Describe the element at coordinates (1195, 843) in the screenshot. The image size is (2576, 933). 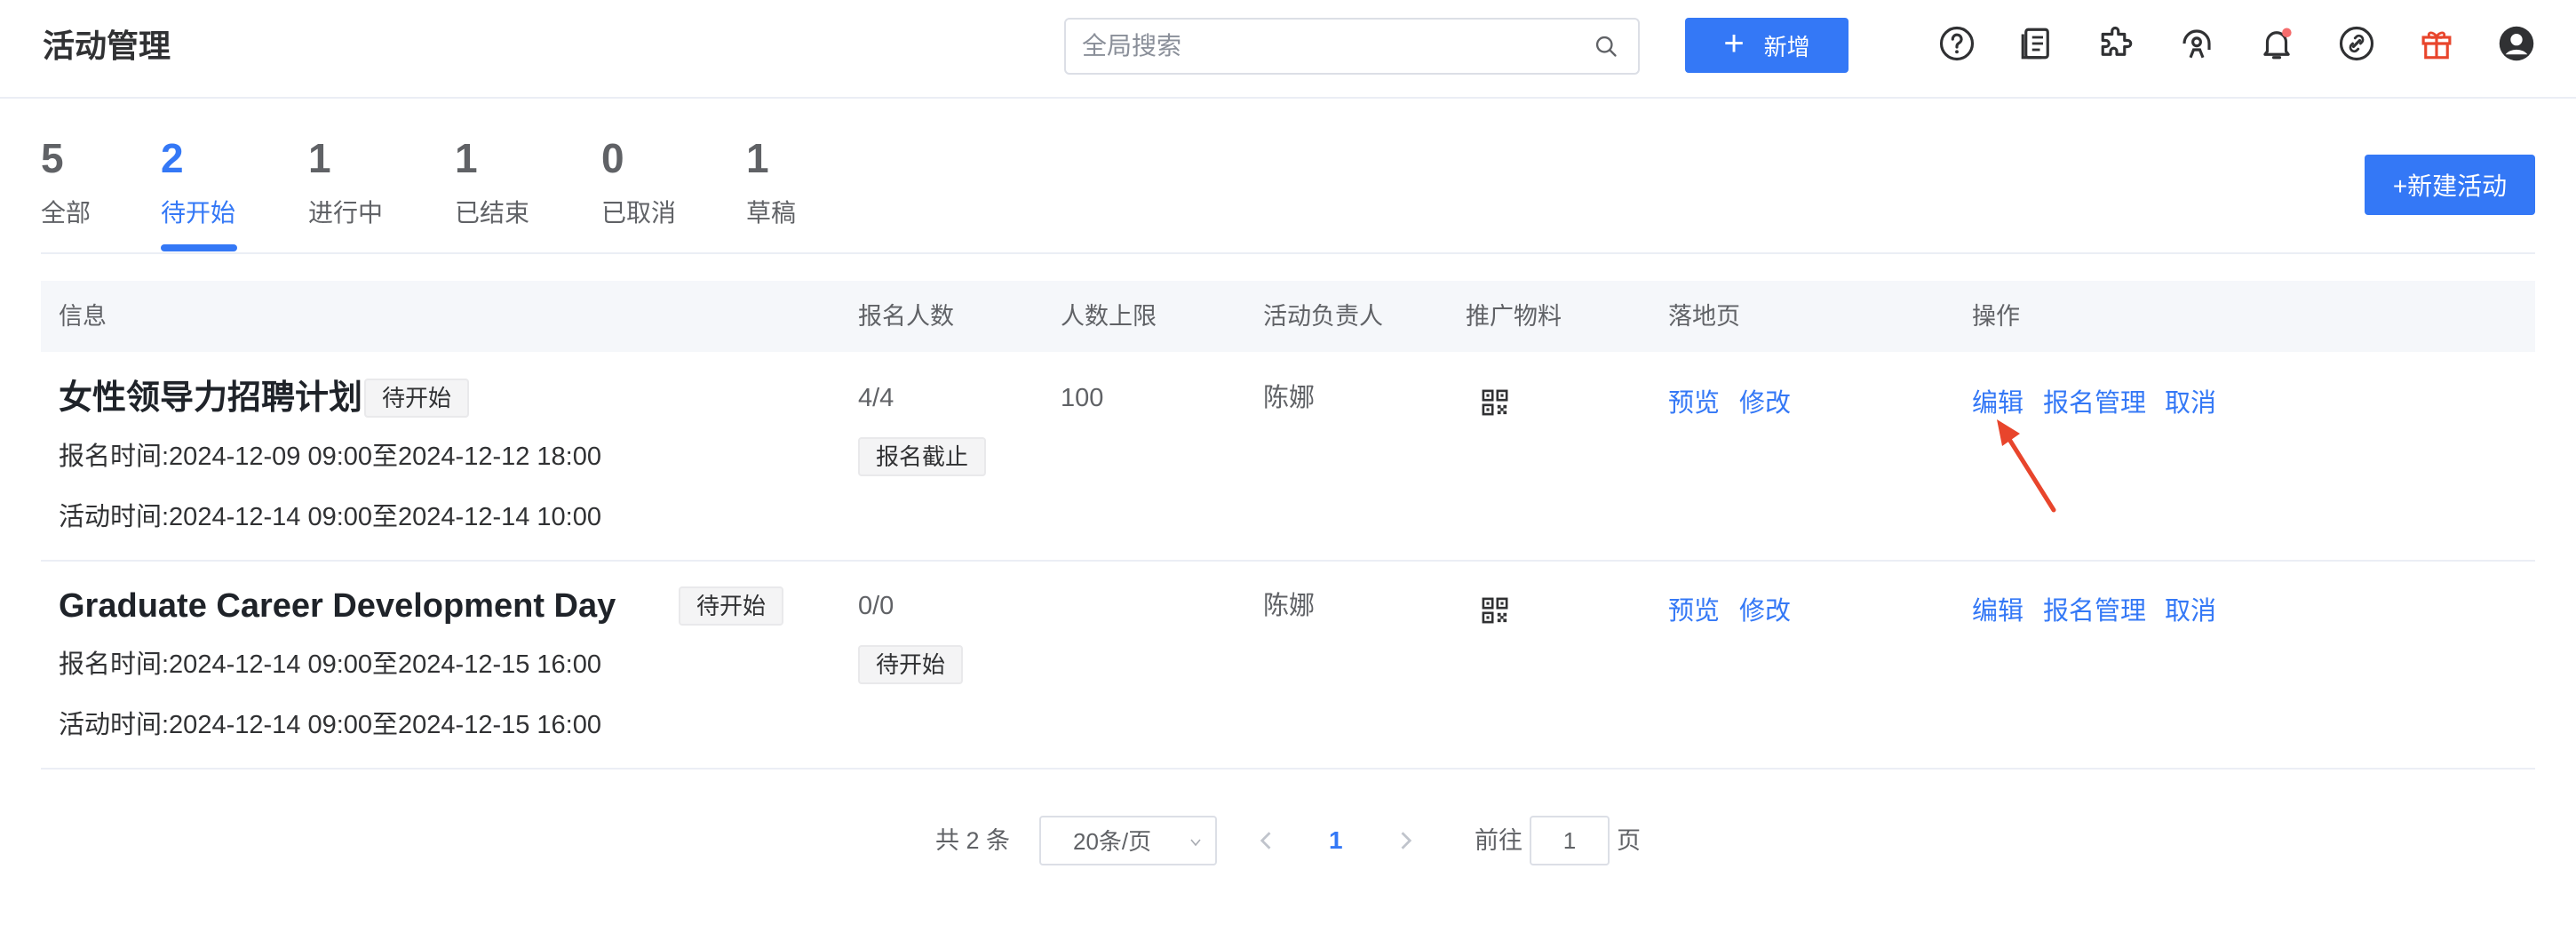
I see `chevron-down-icon` at that location.